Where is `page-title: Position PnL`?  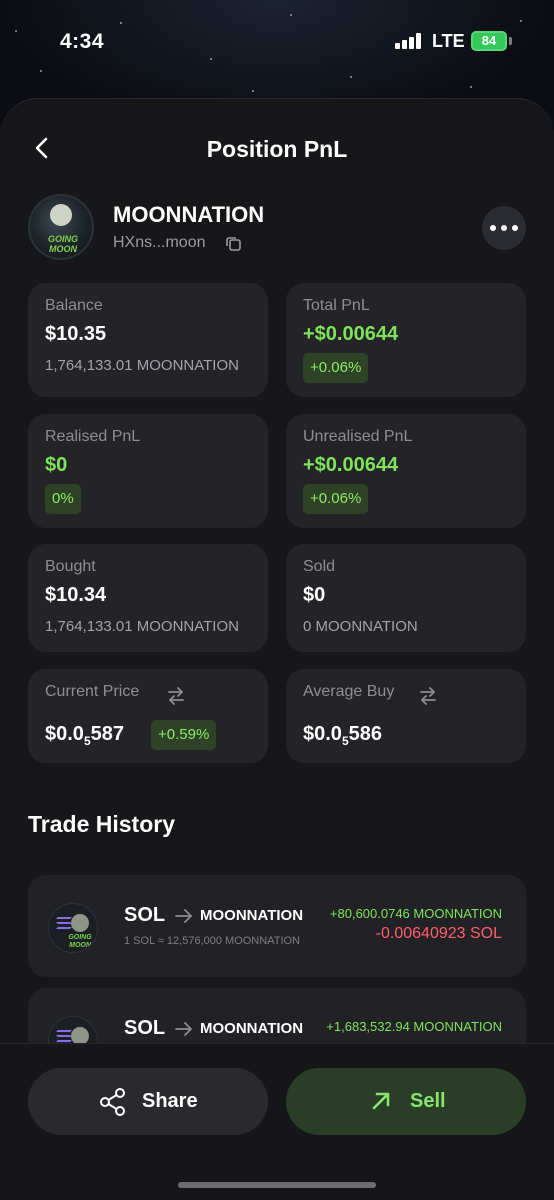 page-title: Position PnL is located at coordinates (277, 149).